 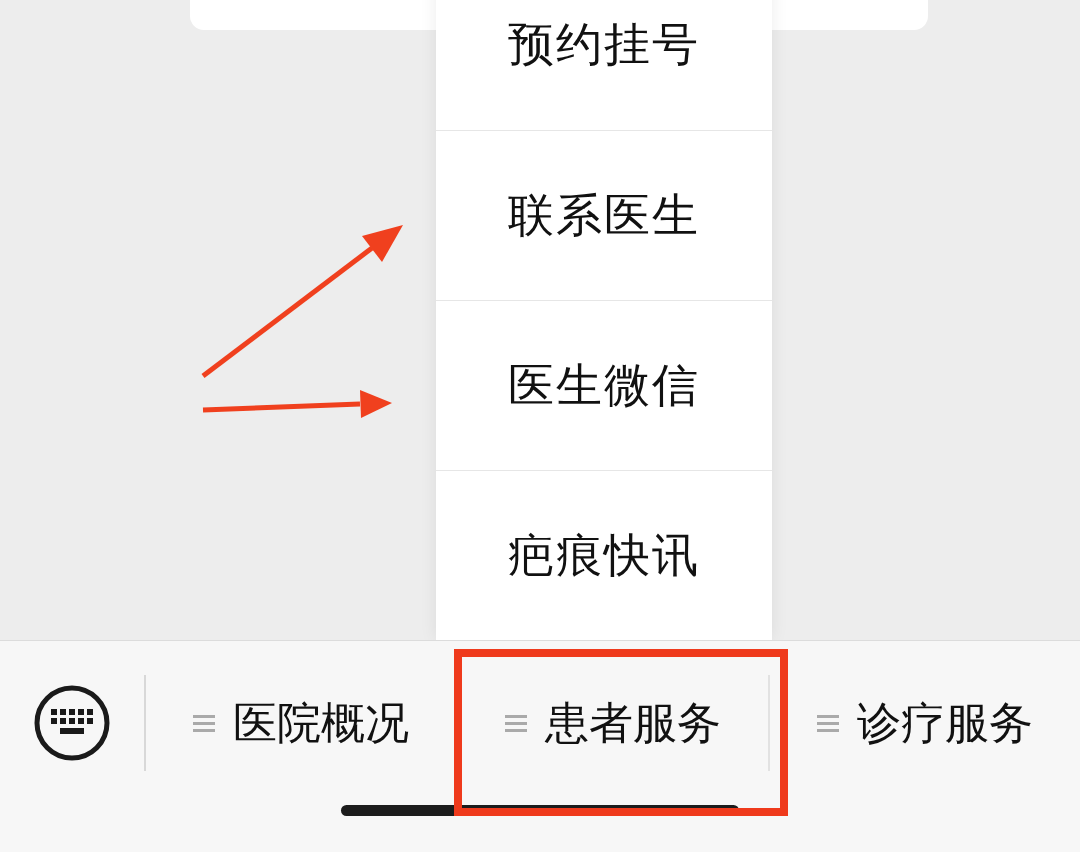 What do you see at coordinates (604, 385) in the screenshot?
I see `menu-item: 医生微信` at bounding box center [604, 385].